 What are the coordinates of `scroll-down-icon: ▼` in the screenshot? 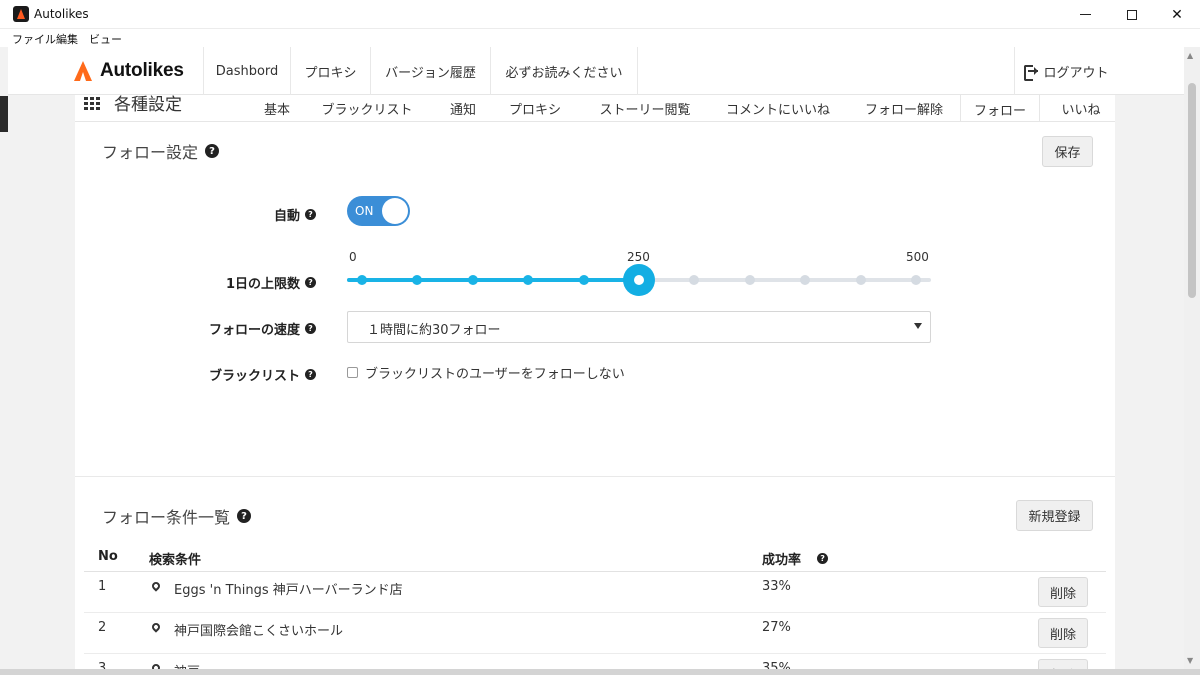 It's located at (1190, 660).